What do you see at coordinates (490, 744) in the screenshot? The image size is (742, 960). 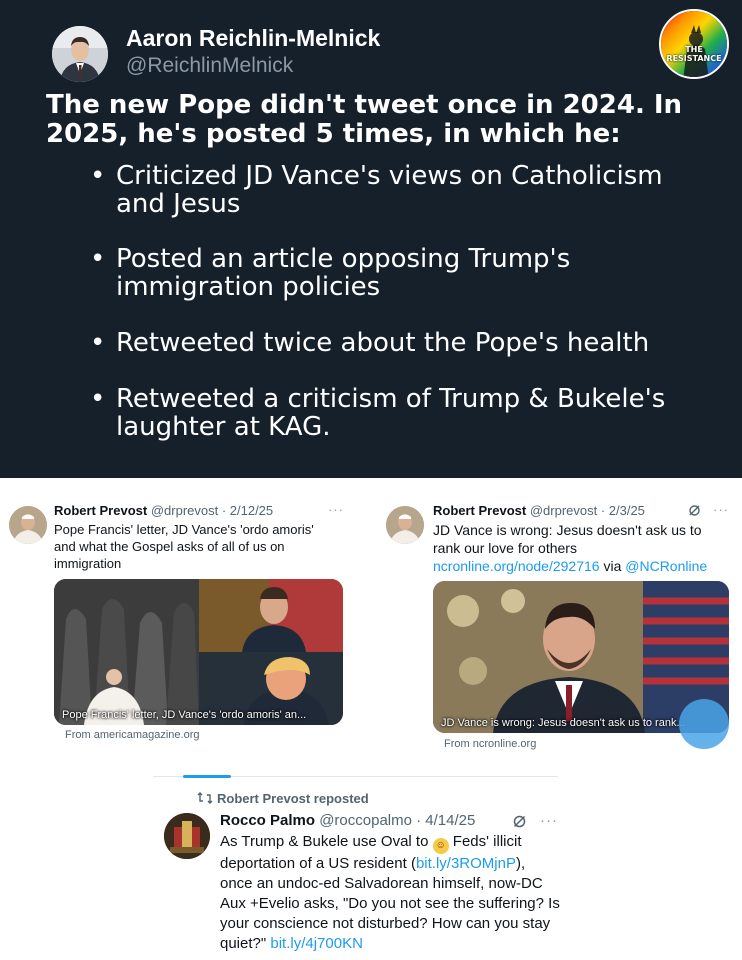 I see `link-source: From ncronline.org` at bounding box center [490, 744].